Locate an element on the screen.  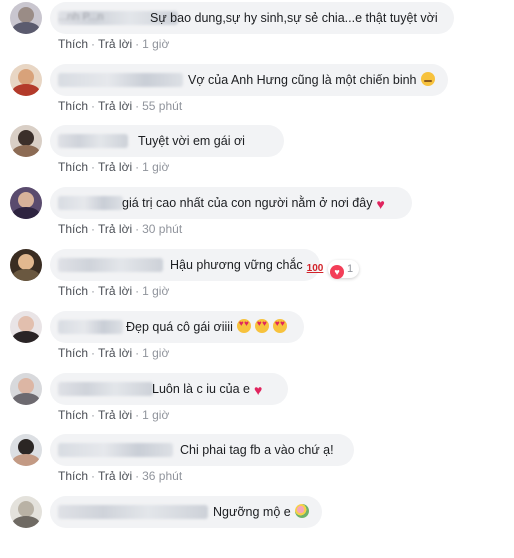
comment-item: Đẹp quá cô gái ơiiiiThích·Trả lời·1 giờ is located at coordinates (257, 342).